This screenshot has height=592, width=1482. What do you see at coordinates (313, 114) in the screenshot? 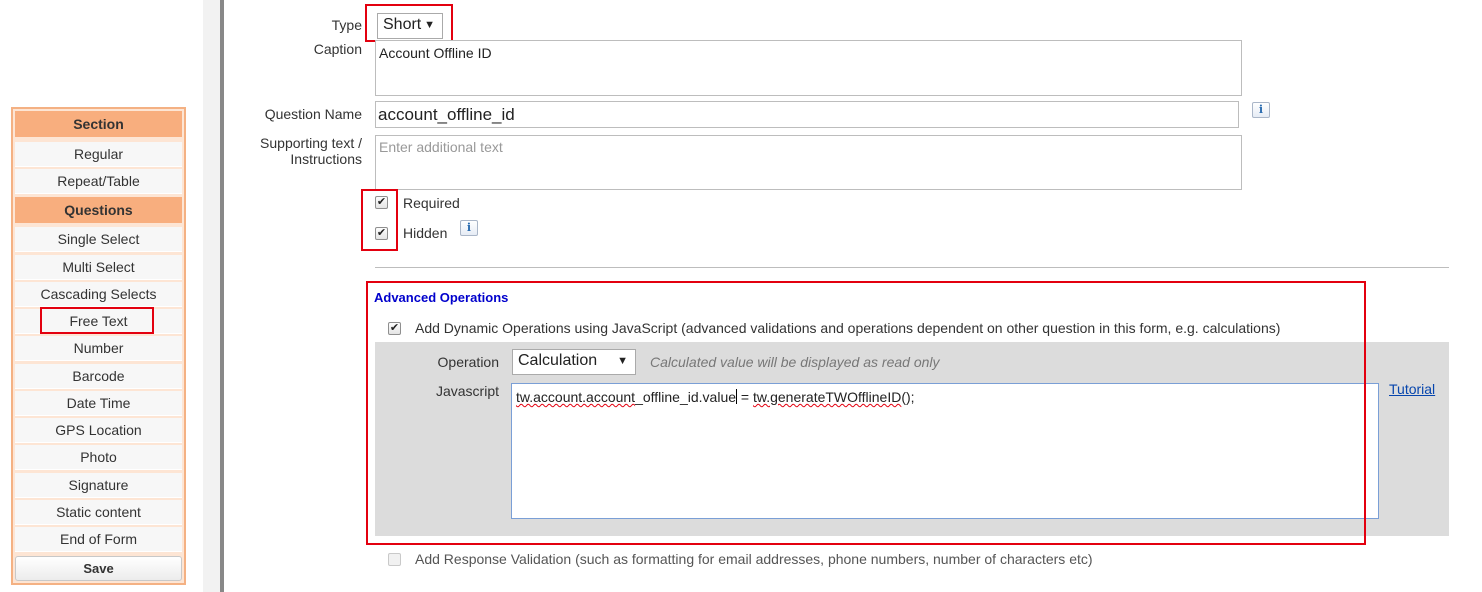
I see `question-name-label: Question Name` at bounding box center [313, 114].